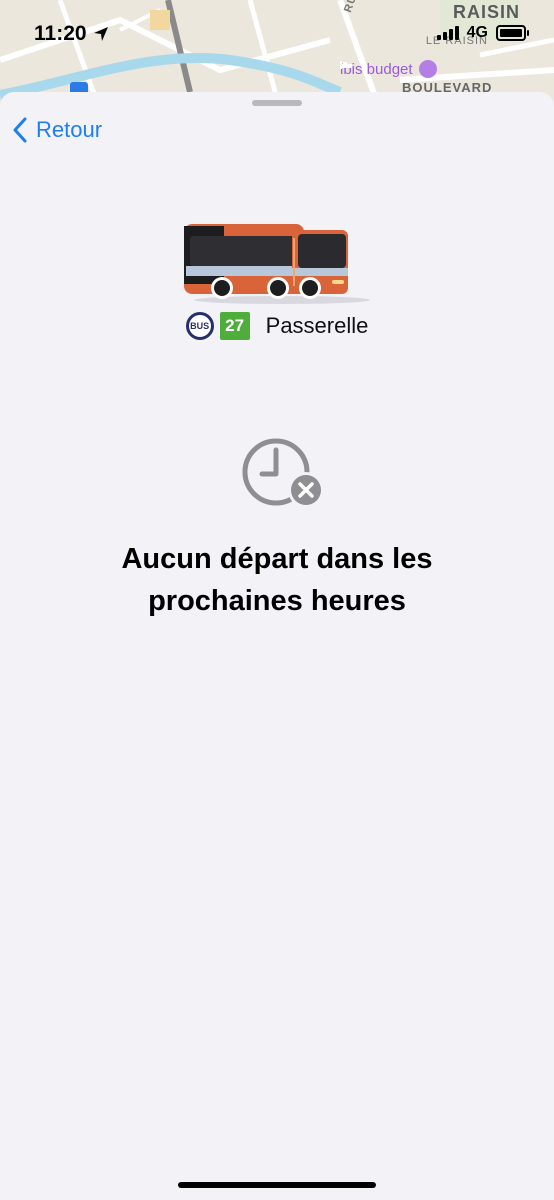 The width and height of the screenshot is (554, 1200). Describe the element at coordinates (69, 129) in the screenshot. I see `back-label: Retour` at that location.